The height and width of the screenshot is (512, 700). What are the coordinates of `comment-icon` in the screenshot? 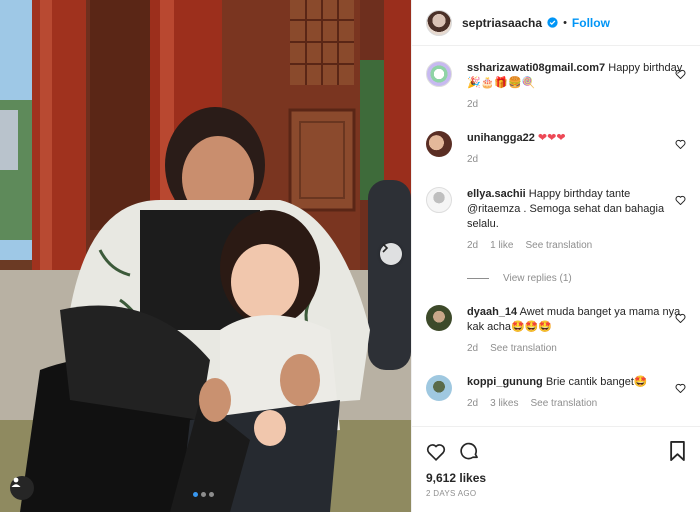 It's located at (470, 451).